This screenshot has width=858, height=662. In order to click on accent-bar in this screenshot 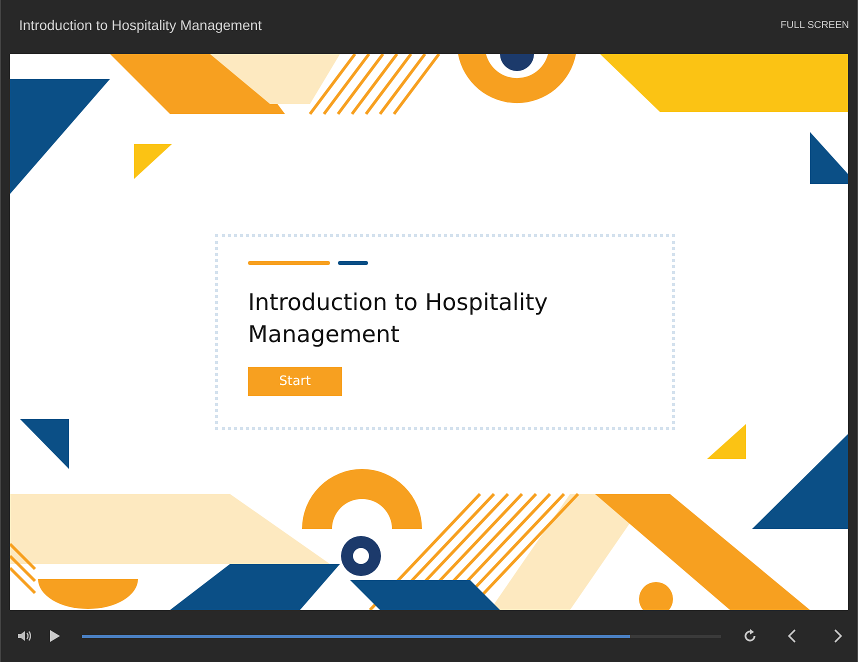, I will do `click(353, 263)`.